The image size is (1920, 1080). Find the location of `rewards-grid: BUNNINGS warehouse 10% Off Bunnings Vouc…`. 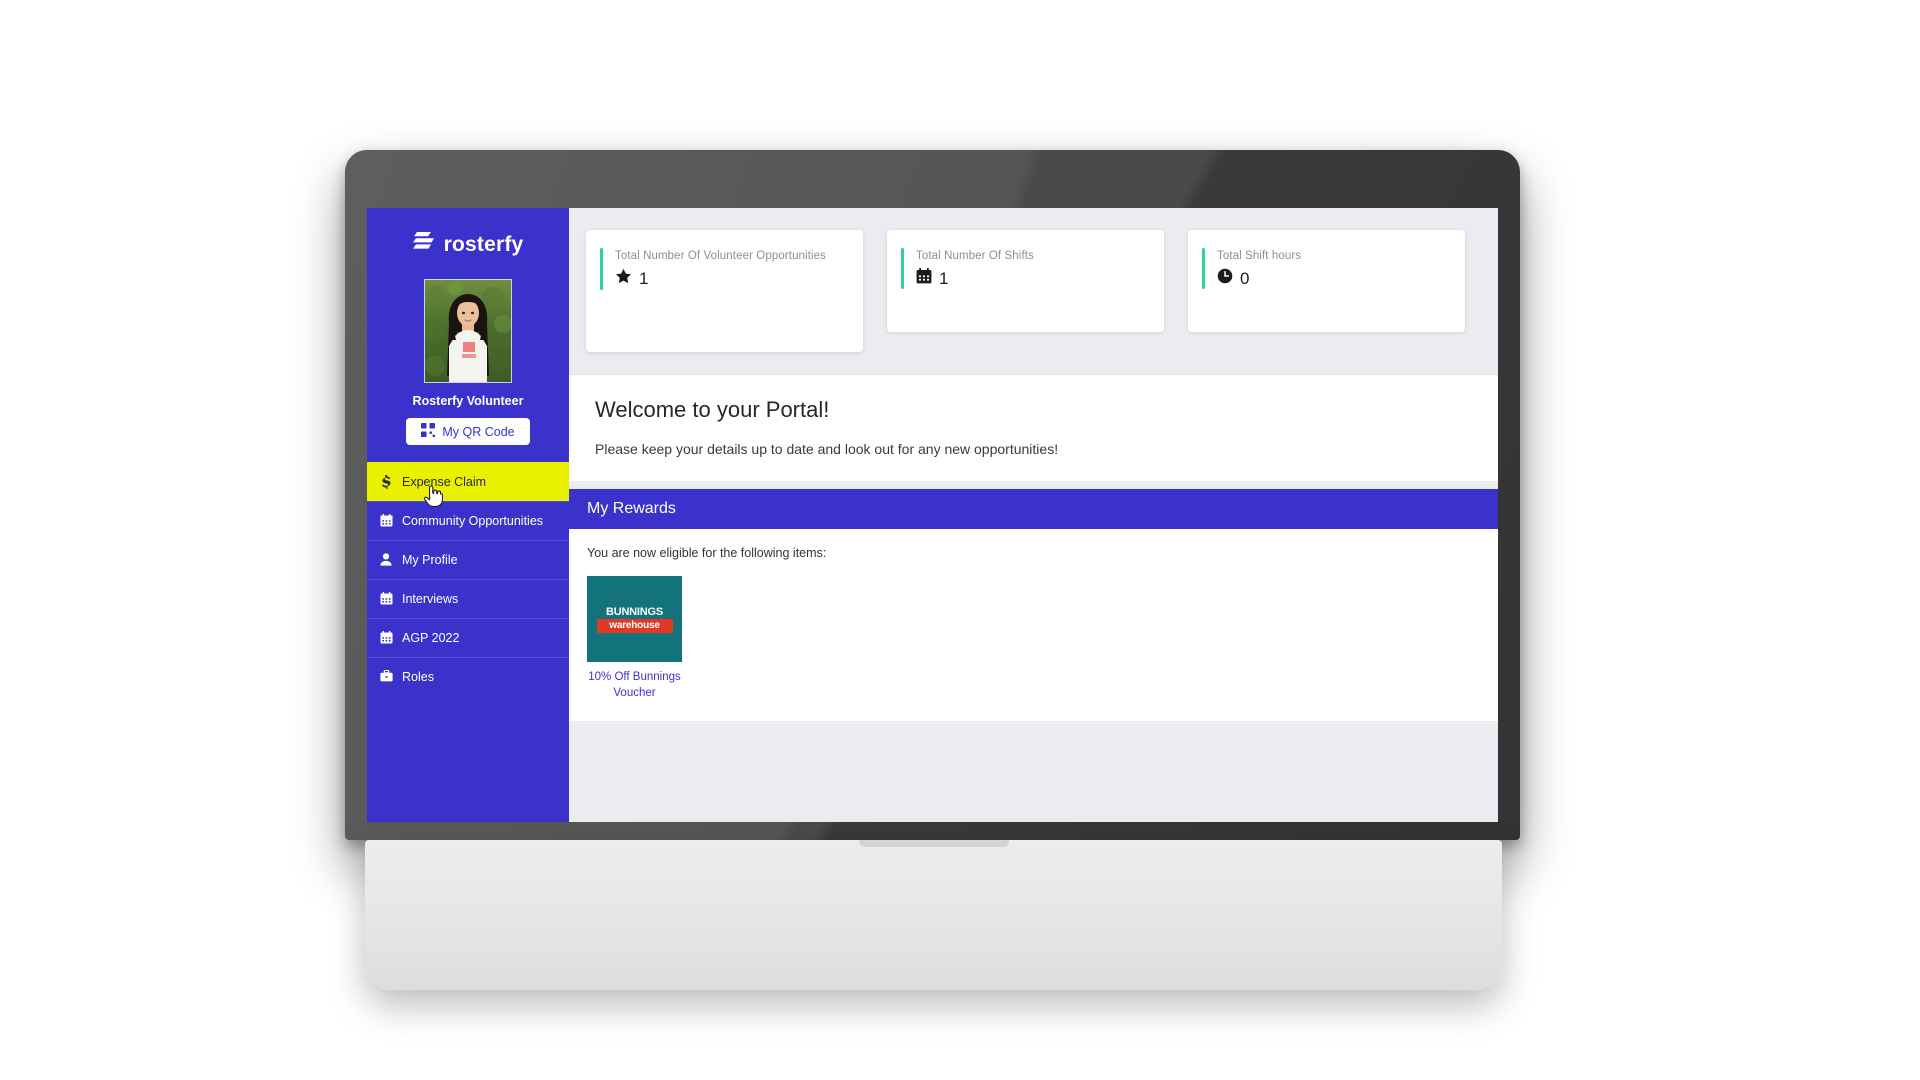

rewards-grid: BUNNINGS warehouse 10% Off Bunnings Vouc… is located at coordinates (1033, 638).